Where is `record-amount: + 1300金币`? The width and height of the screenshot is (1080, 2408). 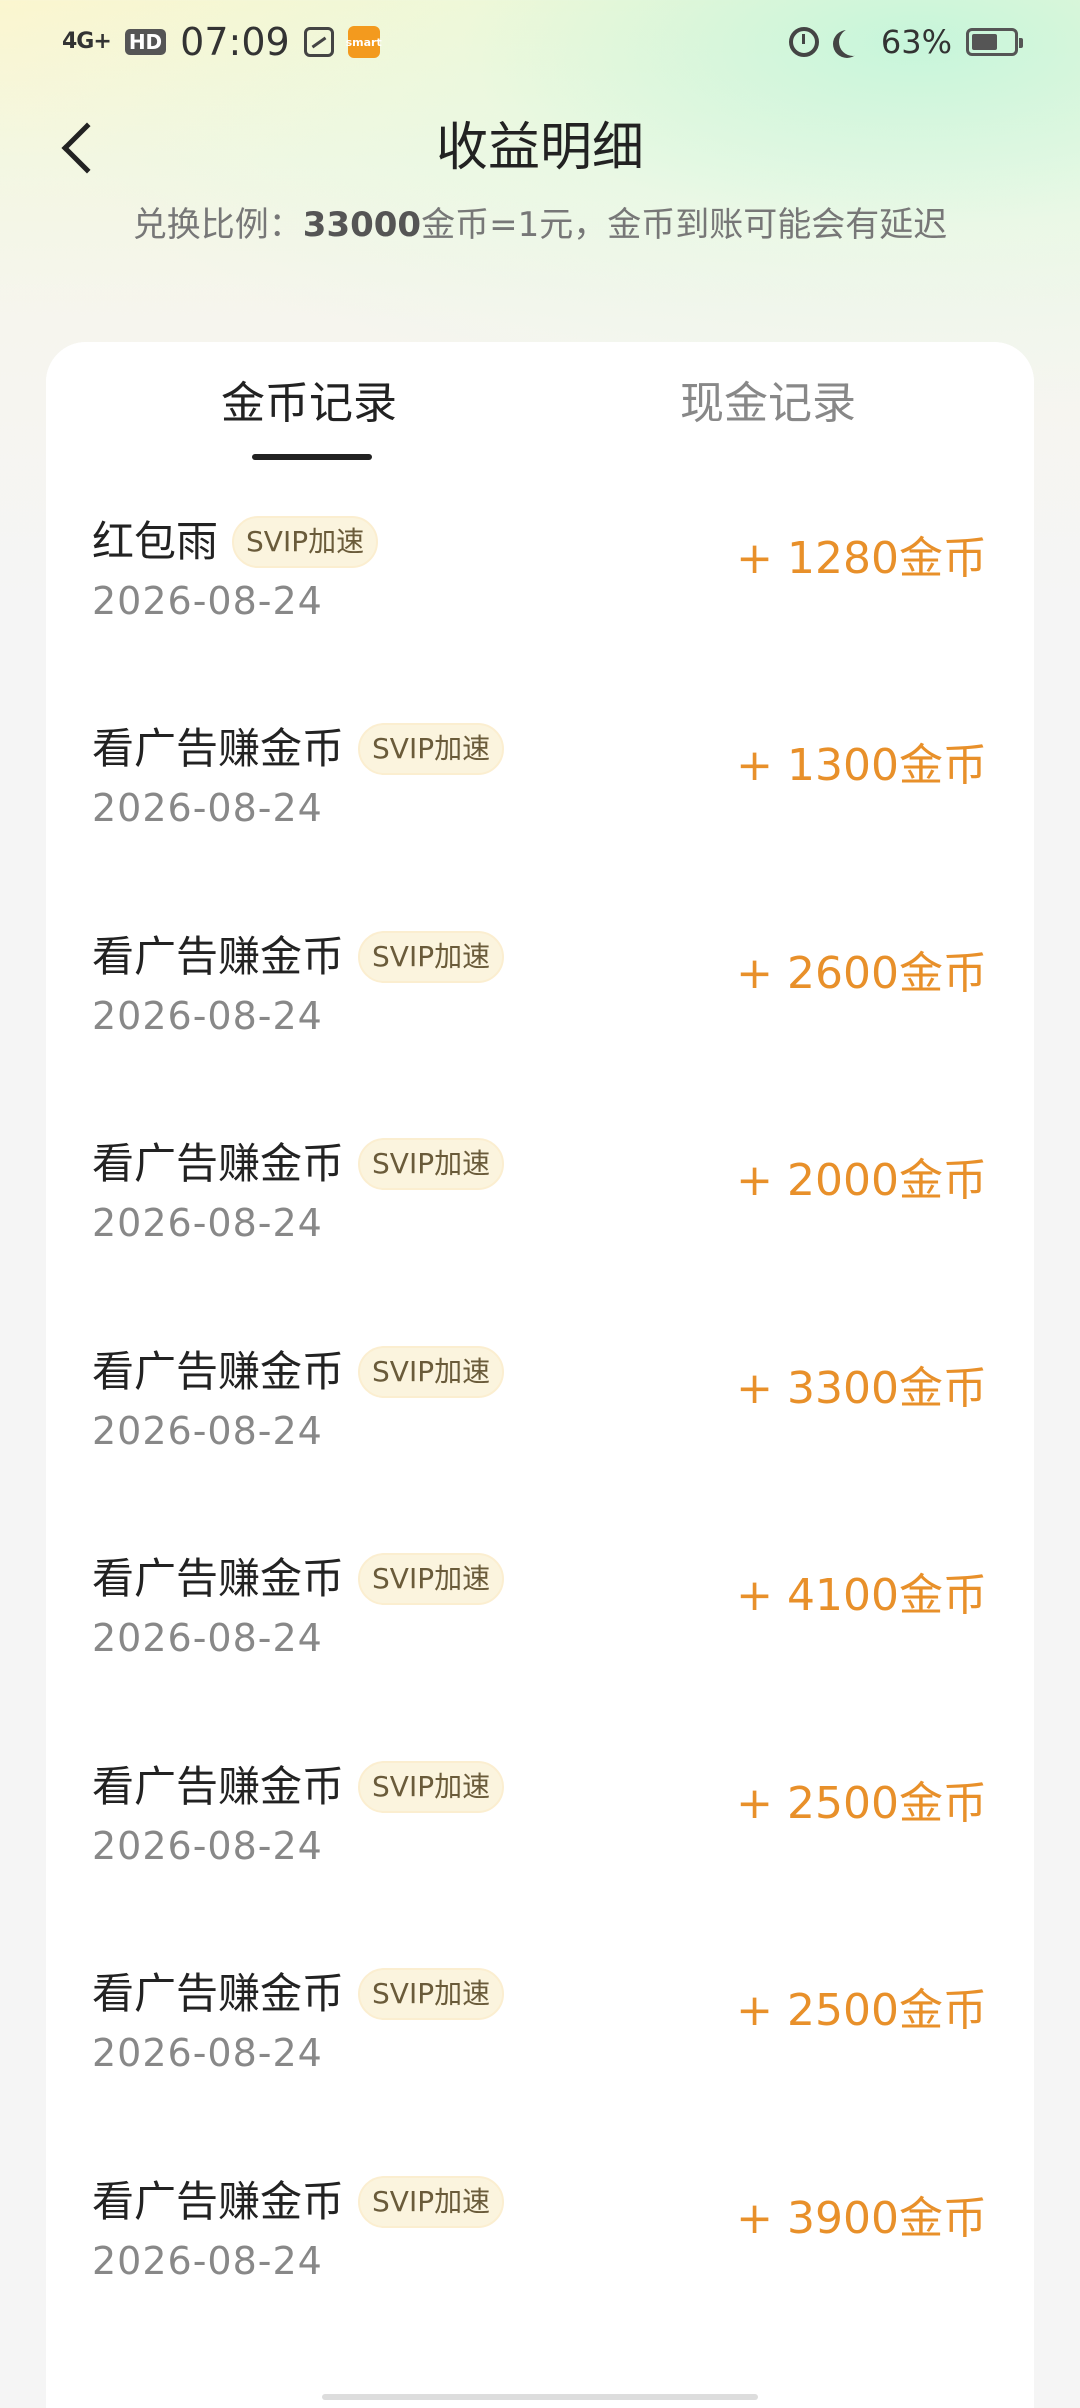 record-amount: + 1300金币 is located at coordinates (861, 765).